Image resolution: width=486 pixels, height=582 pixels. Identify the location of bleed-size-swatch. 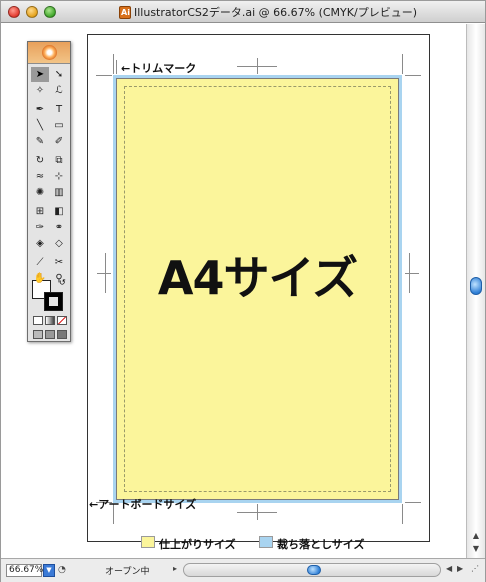
(266, 542).